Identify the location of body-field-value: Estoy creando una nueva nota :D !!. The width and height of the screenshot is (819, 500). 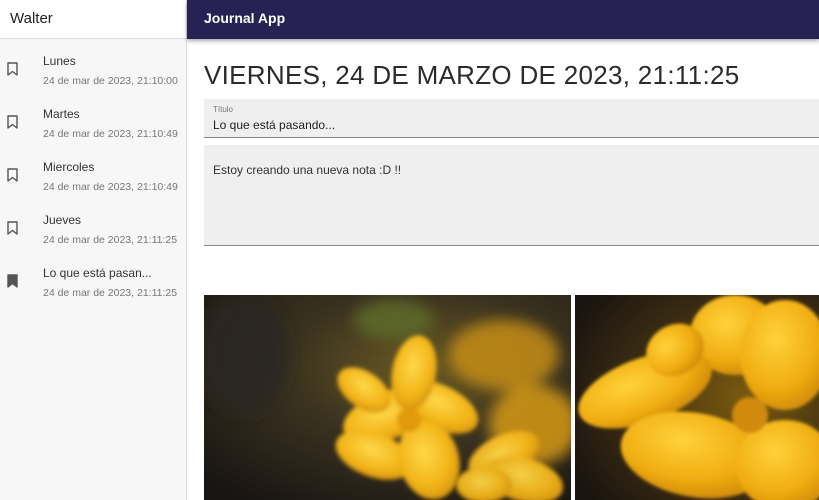
(307, 170).